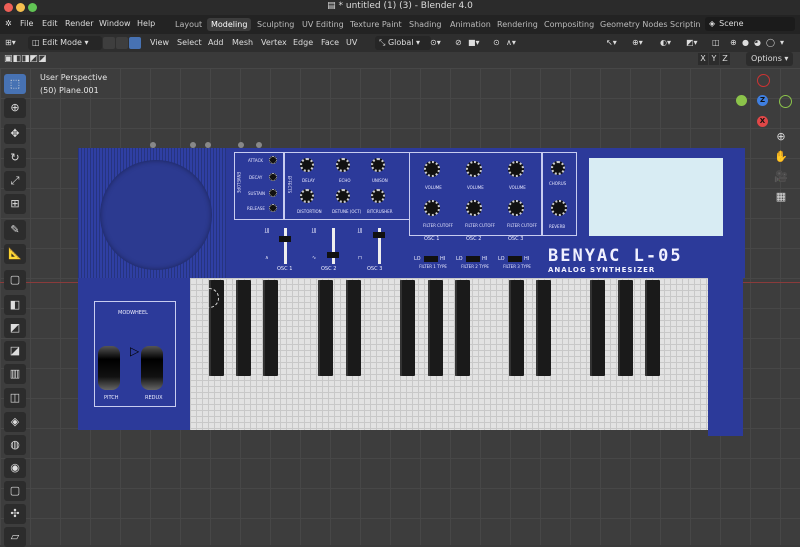 Image resolution: width=800 pixels, height=547 pixels. I want to click on edge-select-button, so click(122, 43).